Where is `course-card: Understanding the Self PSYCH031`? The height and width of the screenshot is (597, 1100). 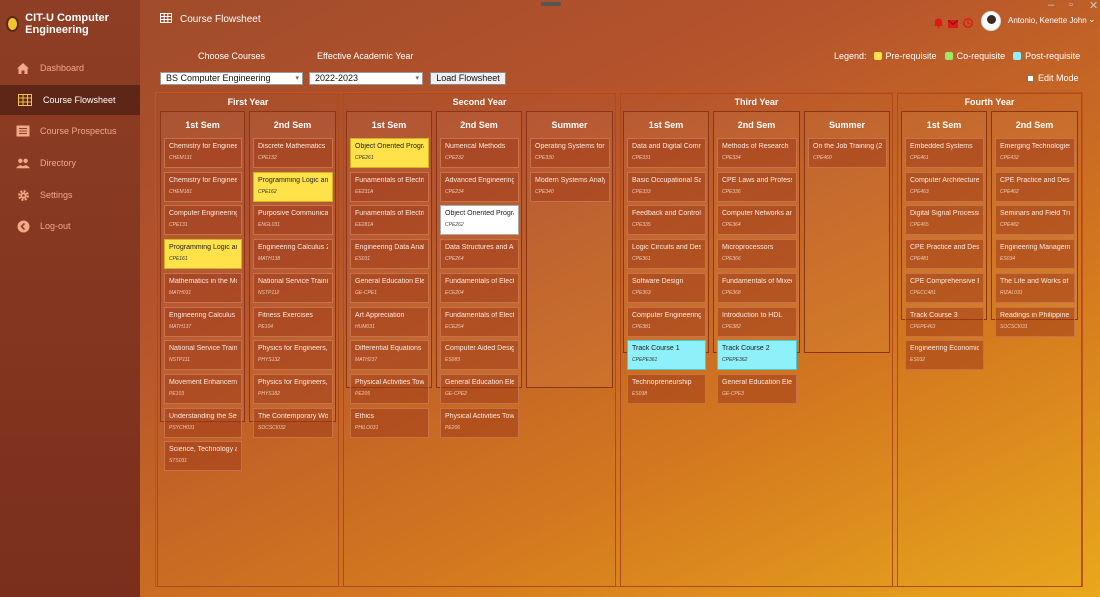
course-card: Understanding the Self PSYCH031 is located at coordinates (203, 423).